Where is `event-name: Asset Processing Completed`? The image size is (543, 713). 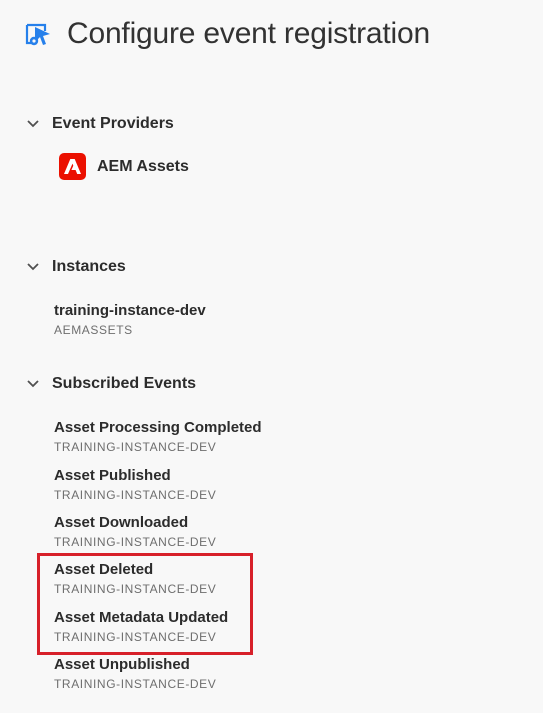 event-name: Asset Processing Completed is located at coordinates (158, 427).